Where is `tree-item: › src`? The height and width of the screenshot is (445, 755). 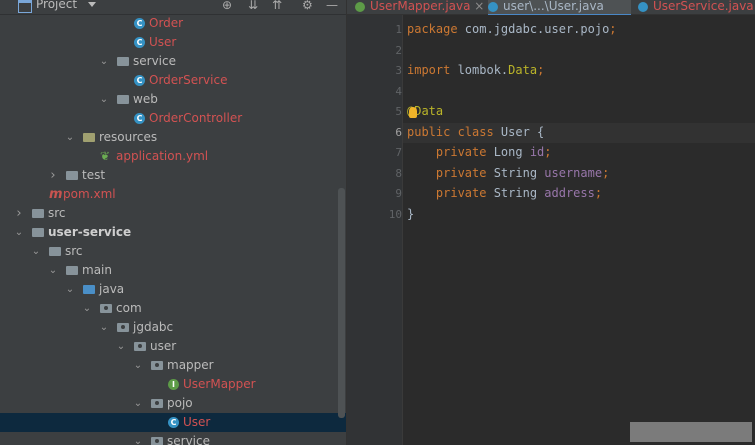
tree-item: › src is located at coordinates (173, 213).